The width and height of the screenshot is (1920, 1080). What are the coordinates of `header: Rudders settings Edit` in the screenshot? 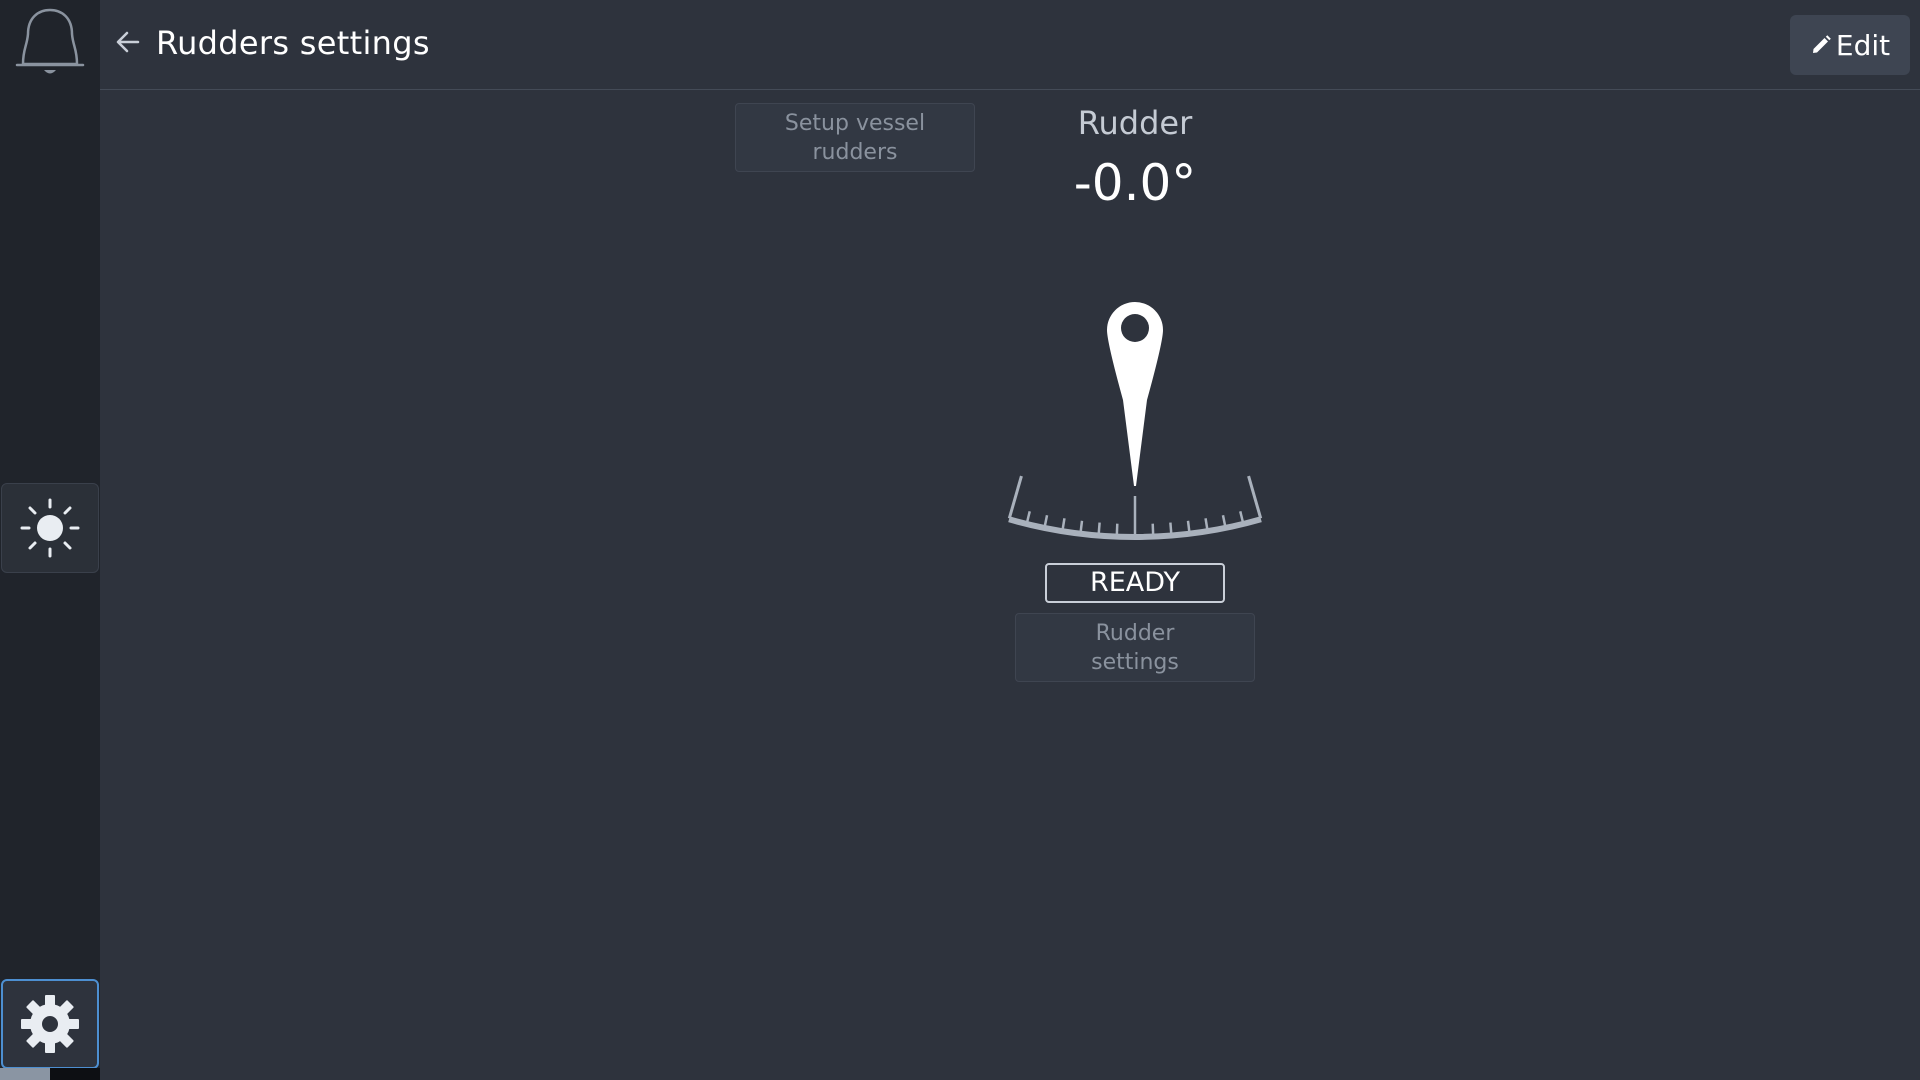 It's located at (1010, 45).